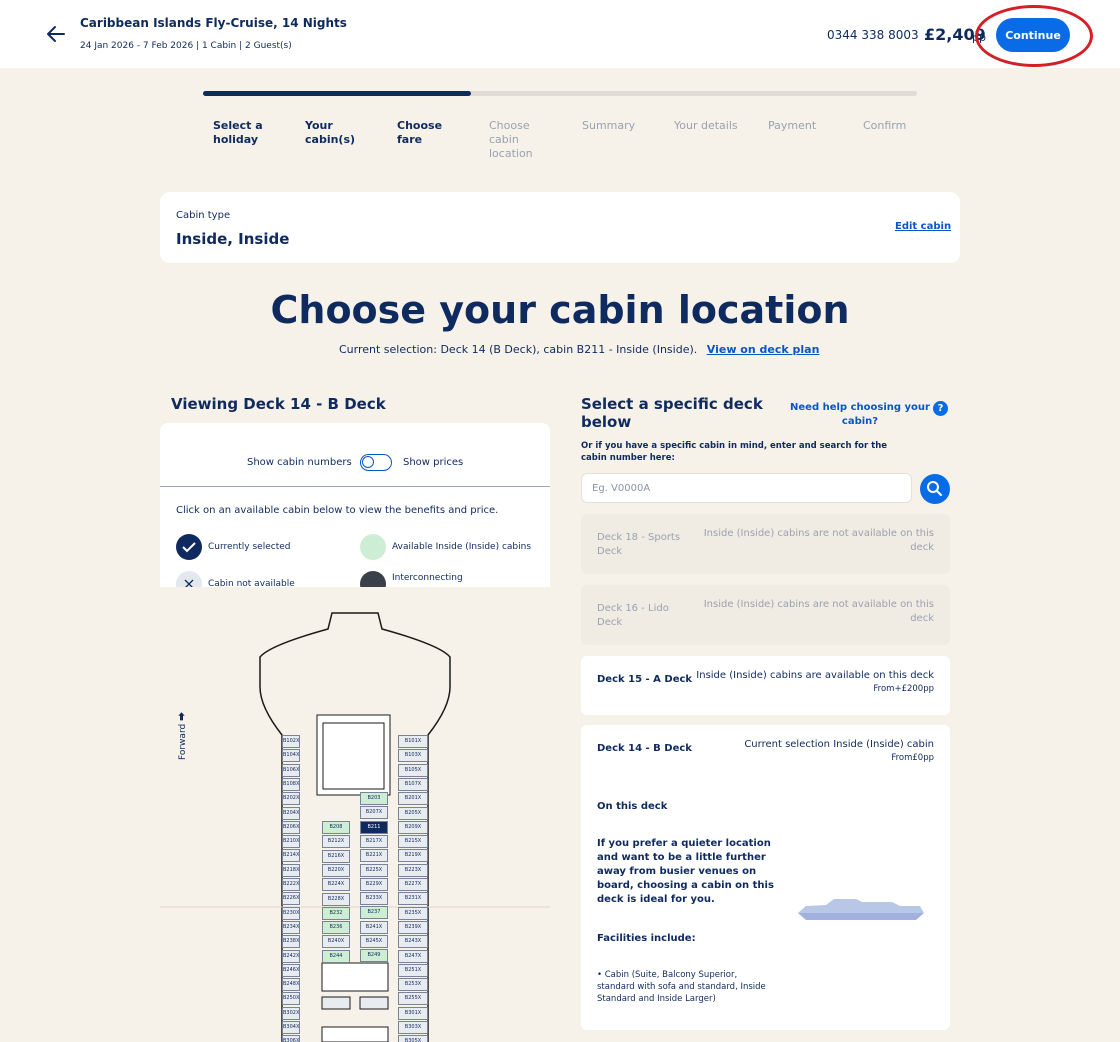  Describe the element at coordinates (413, 856) in the screenshot. I see `cabin-b219x: B219X` at that location.